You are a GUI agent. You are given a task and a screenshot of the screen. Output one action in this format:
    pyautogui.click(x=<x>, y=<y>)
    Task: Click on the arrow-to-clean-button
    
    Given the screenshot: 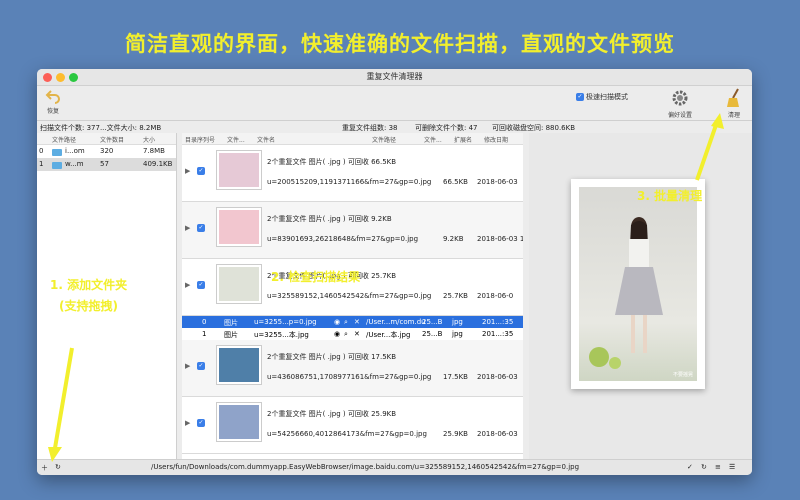 What is the action you would take?
    pyautogui.click(x=706, y=152)
    